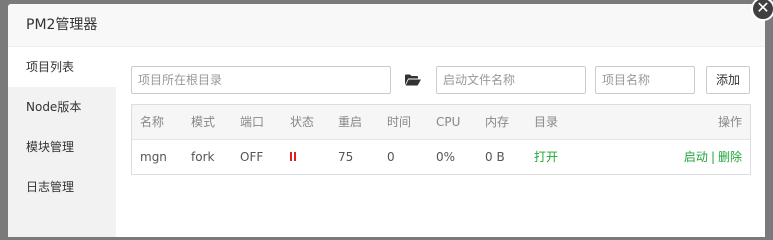  What do you see at coordinates (645, 80) in the screenshot?
I see `project-name-input` at bounding box center [645, 80].